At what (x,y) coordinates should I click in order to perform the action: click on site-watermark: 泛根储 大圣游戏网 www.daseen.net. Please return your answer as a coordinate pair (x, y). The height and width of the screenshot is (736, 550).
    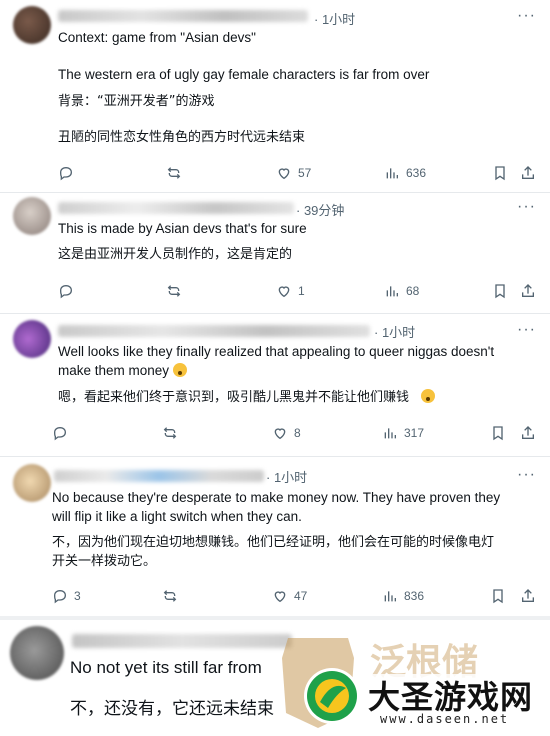
    Looking at the image, I should click on (415, 679).